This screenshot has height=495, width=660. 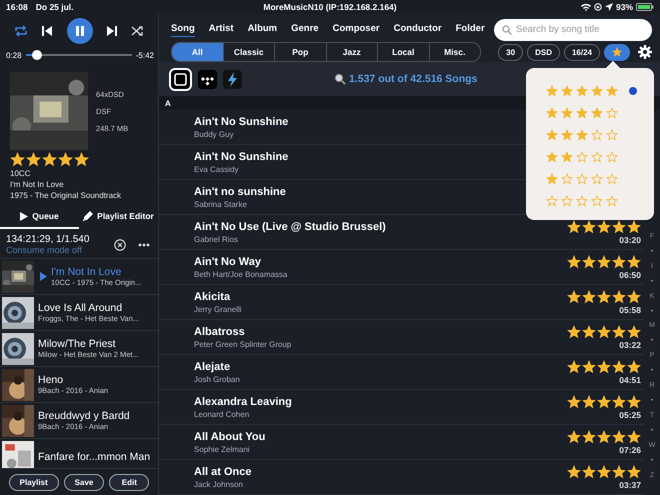 What do you see at coordinates (582, 52) in the screenshot?
I see `filter-button: 16/24` at bounding box center [582, 52].